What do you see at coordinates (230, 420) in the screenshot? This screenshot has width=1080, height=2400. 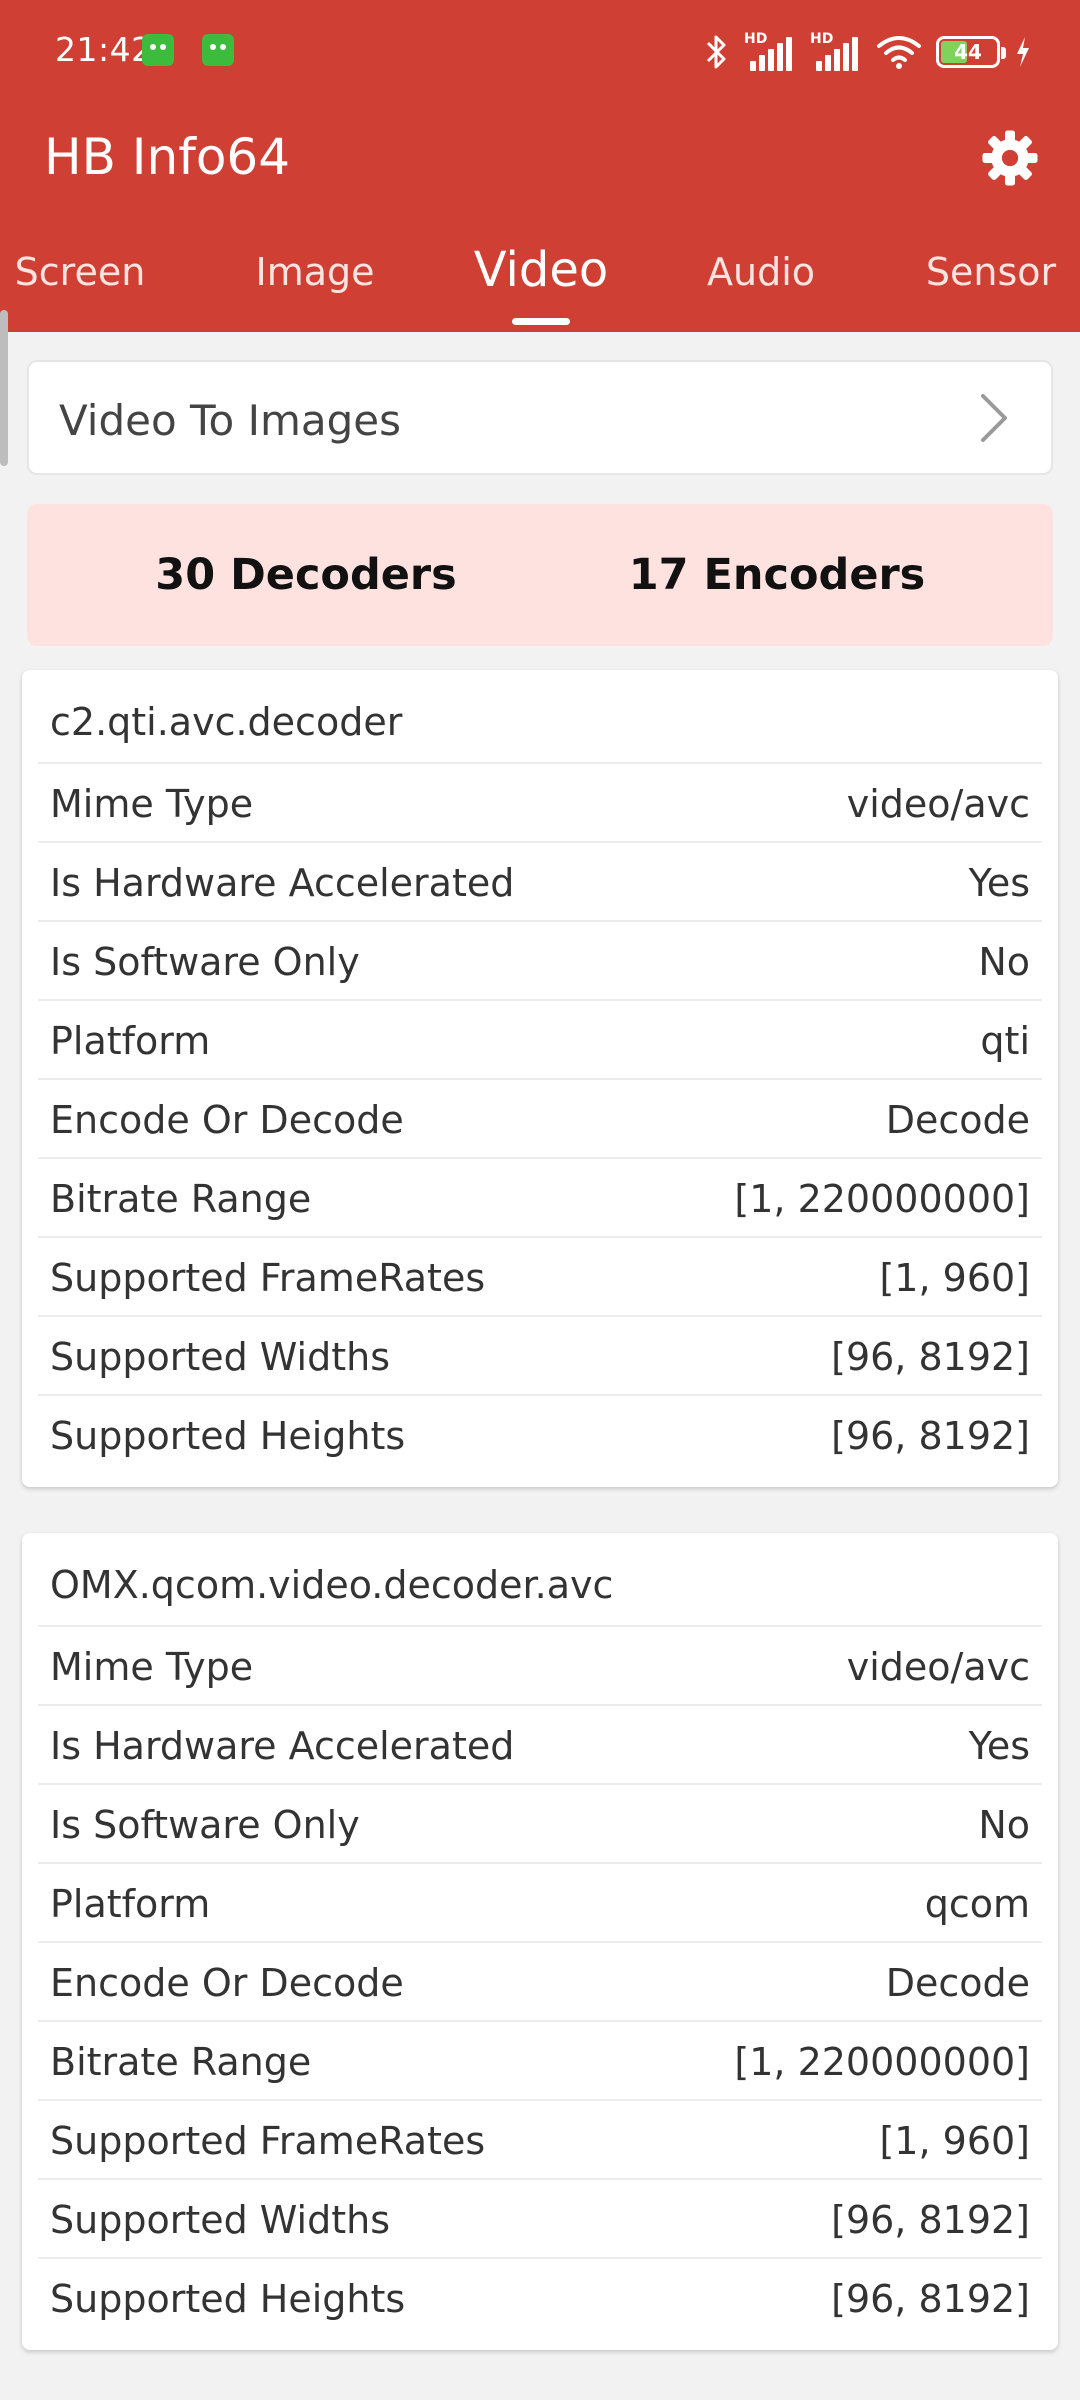 I see `video-to-images-label: Video To Images` at bounding box center [230, 420].